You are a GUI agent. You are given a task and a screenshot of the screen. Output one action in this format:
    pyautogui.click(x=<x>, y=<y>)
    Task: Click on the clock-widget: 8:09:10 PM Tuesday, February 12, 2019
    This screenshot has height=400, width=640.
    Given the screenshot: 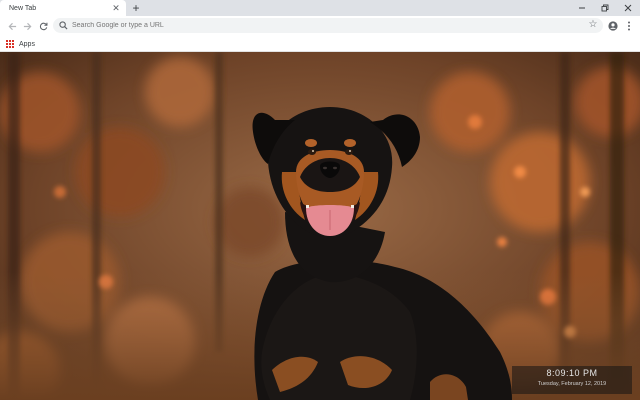 What is the action you would take?
    pyautogui.click(x=572, y=380)
    